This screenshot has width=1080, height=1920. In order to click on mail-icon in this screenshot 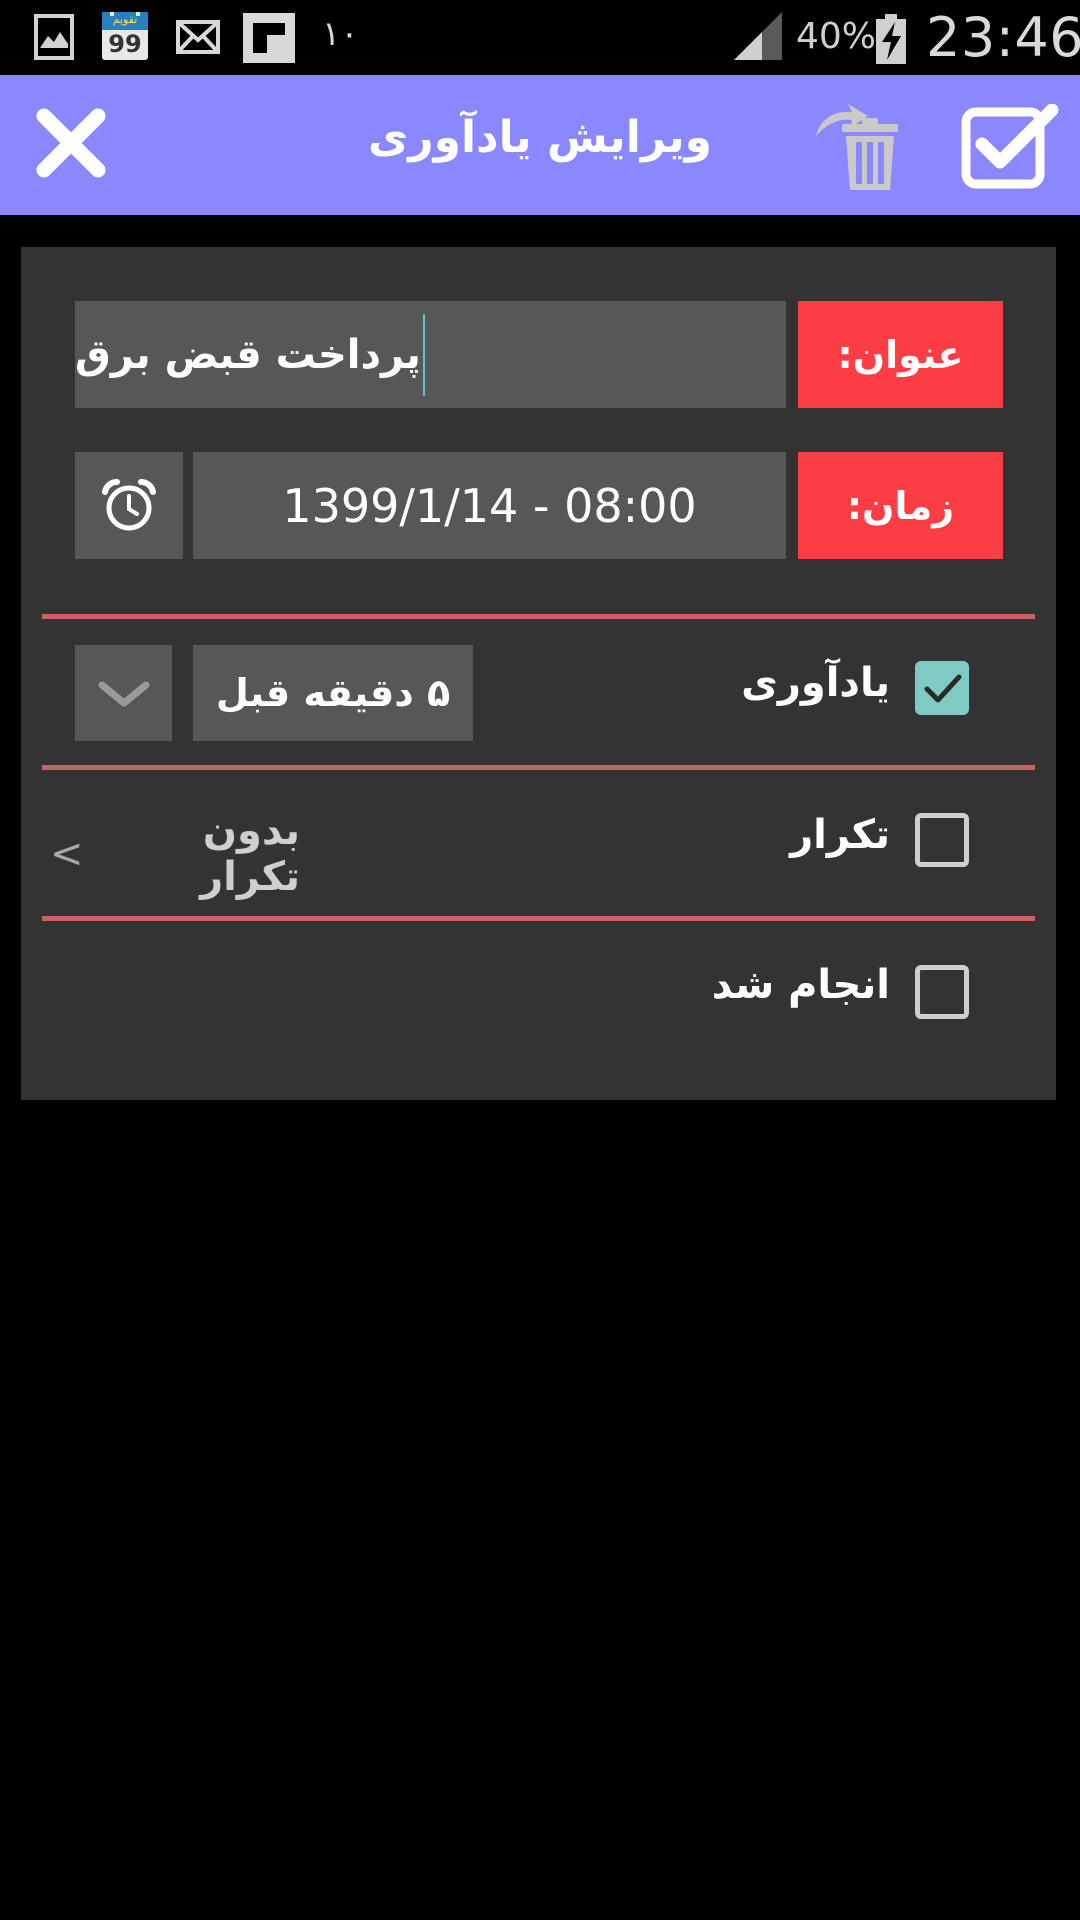, I will do `click(198, 37)`.